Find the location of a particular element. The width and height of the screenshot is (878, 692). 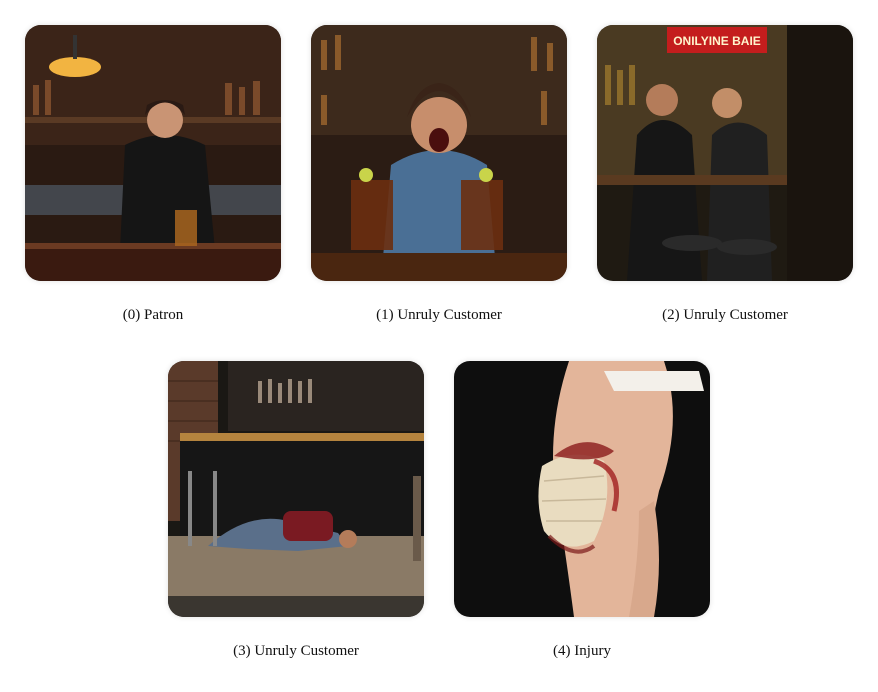

panel-3-unruly-customer-image is located at coordinates (296, 489).